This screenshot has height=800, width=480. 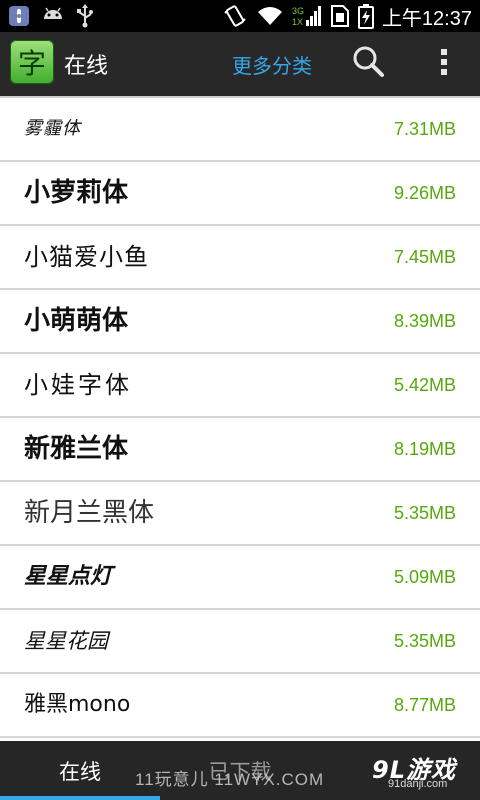 I want to click on wifi-icon, so click(x=270, y=16).